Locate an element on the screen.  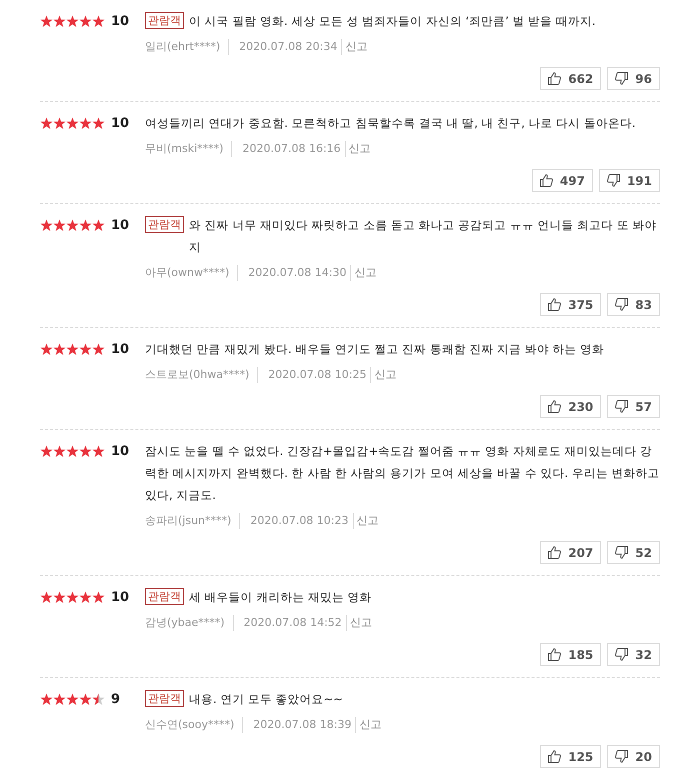
review-date: 2020.07.08 14:52 is located at coordinates (289, 623).